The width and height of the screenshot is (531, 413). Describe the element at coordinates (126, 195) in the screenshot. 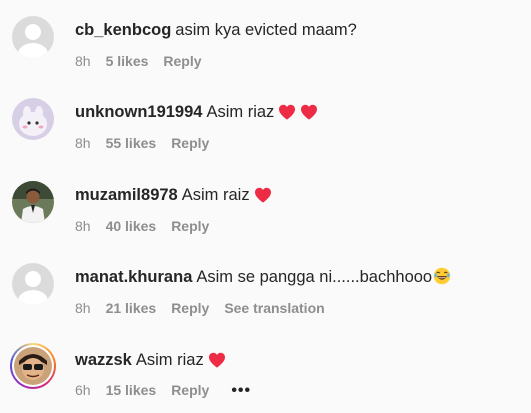

I see `comment-username: muzamil8978` at that location.